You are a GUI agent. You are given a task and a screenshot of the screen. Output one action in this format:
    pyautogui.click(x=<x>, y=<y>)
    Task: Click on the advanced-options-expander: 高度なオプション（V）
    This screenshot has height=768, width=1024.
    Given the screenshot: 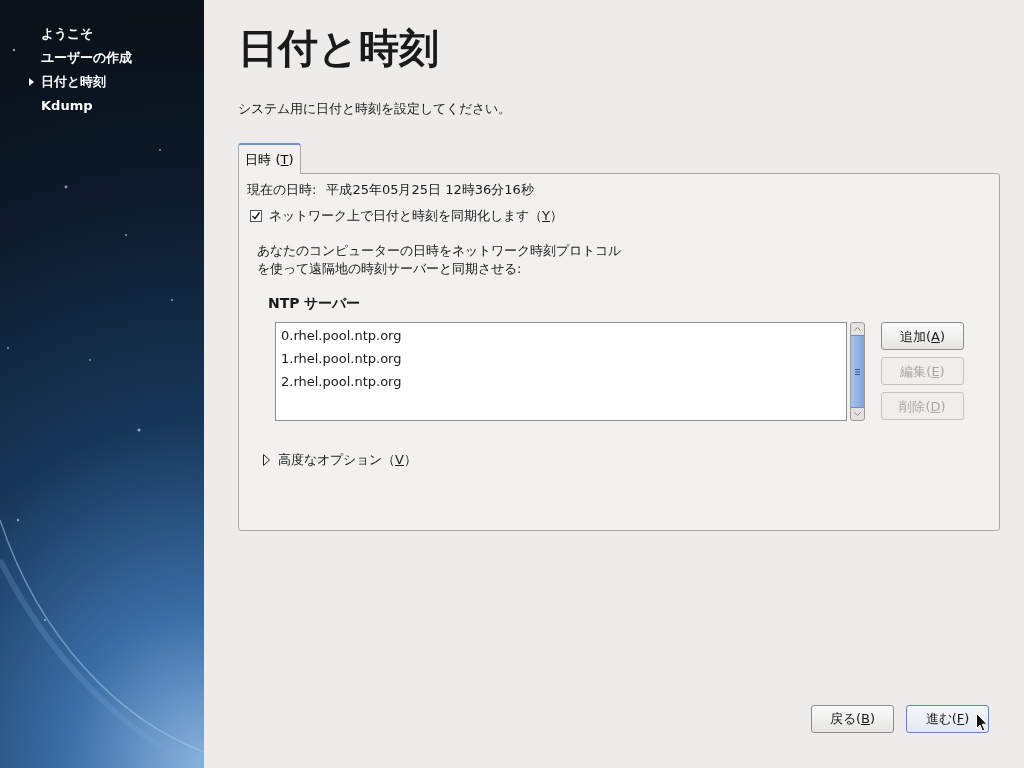 What is the action you would take?
    pyautogui.click(x=347, y=460)
    